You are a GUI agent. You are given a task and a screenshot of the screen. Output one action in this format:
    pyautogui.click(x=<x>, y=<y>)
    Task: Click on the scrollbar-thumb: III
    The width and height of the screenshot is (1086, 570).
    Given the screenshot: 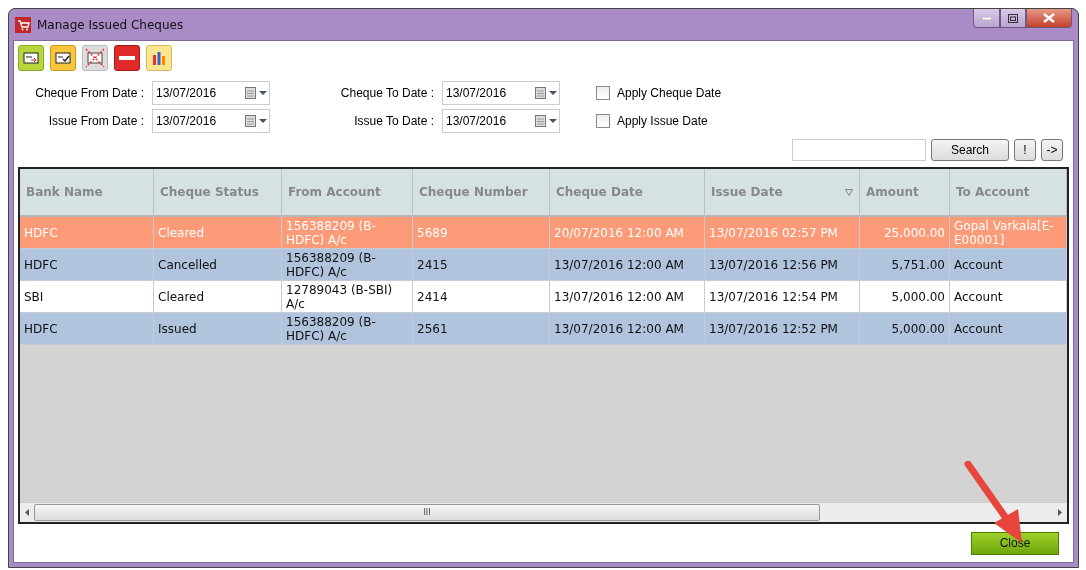 What is the action you would take?
    pyautogui.click(x=427, y=512)
    